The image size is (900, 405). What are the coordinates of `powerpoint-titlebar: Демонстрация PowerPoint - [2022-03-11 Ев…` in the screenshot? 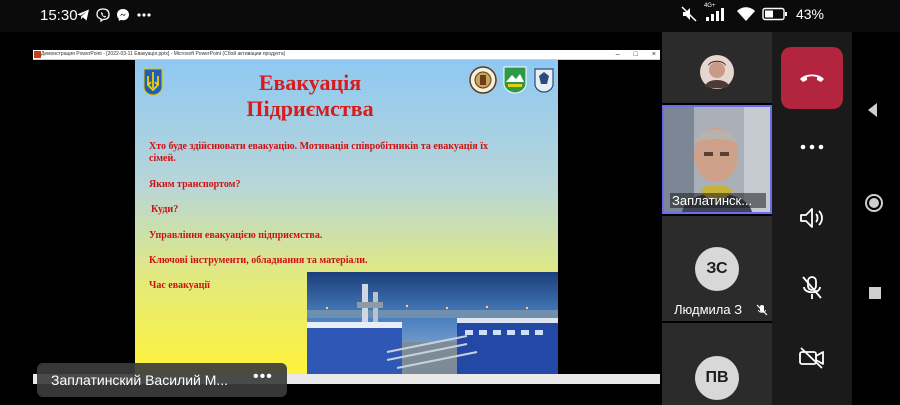 It's located at (346, 55).